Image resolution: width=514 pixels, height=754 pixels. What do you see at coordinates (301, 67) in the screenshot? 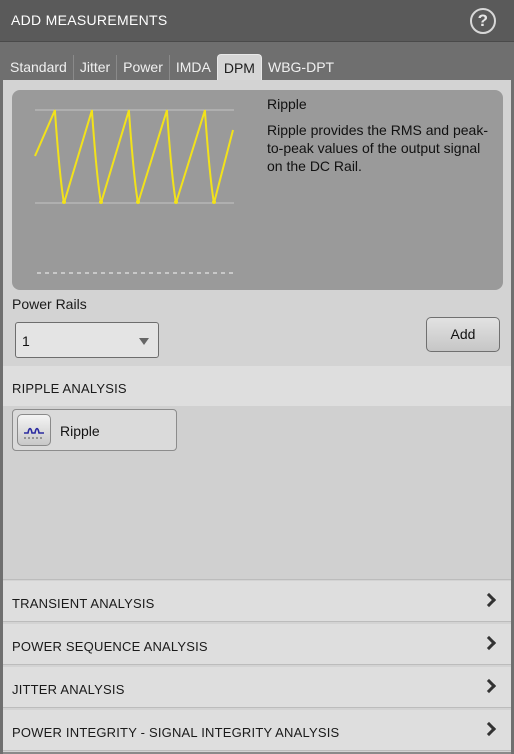
I see `tab-wbg-dpt: WBG-DPT` at bounding box center [301, 67].